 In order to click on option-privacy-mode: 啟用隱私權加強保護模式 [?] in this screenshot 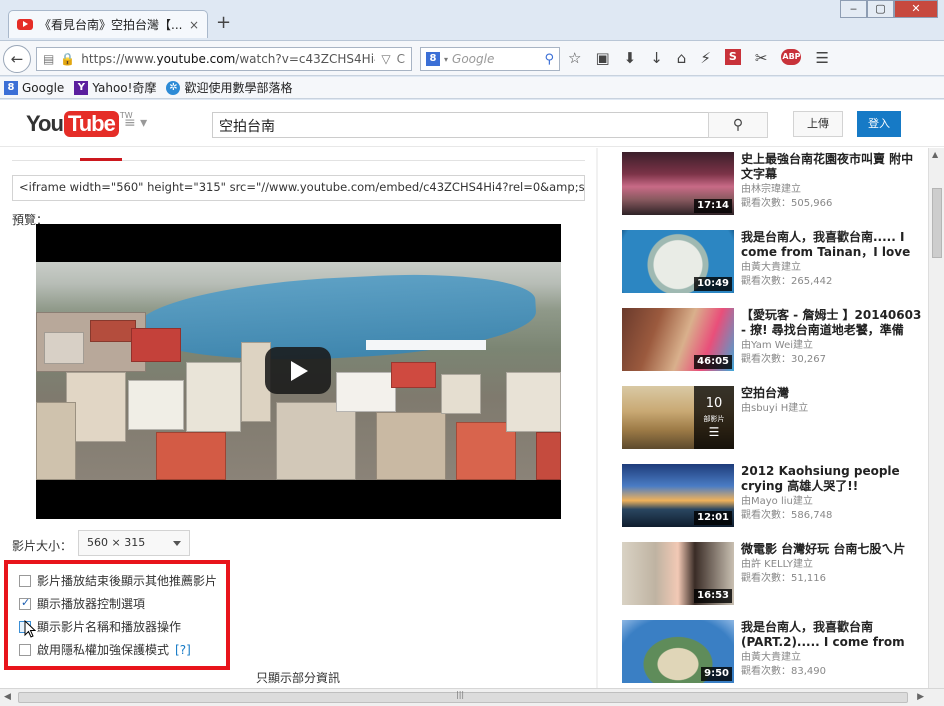, I will do `click(105, 649)`.